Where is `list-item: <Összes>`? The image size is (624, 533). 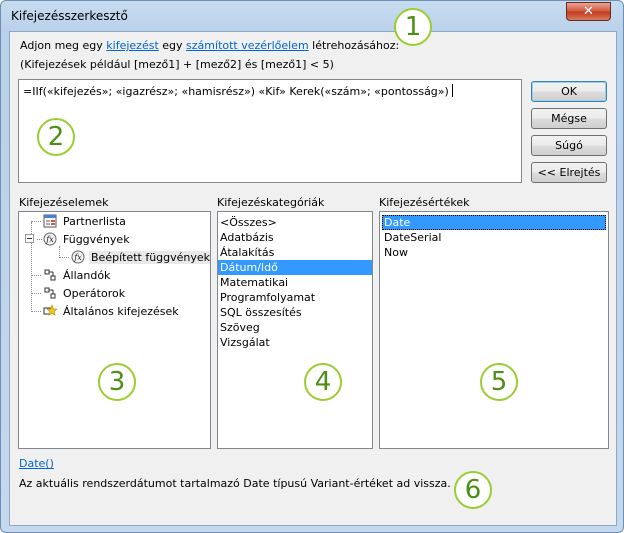 list-item: <Összes> is located at coordinates (295, 222).